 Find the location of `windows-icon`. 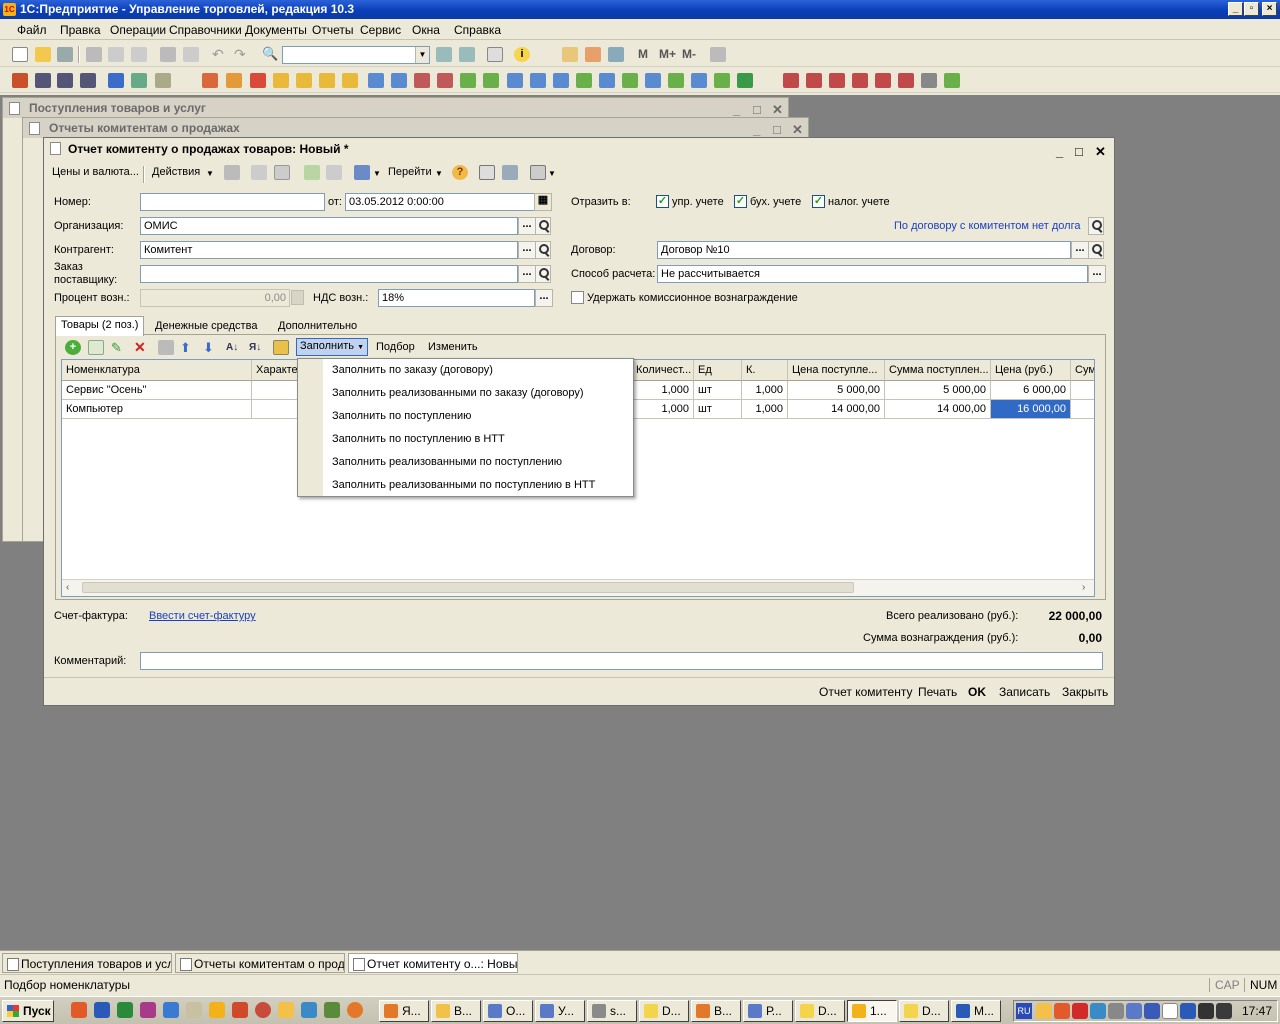

windows-icon is located at coordinates (495, 54).